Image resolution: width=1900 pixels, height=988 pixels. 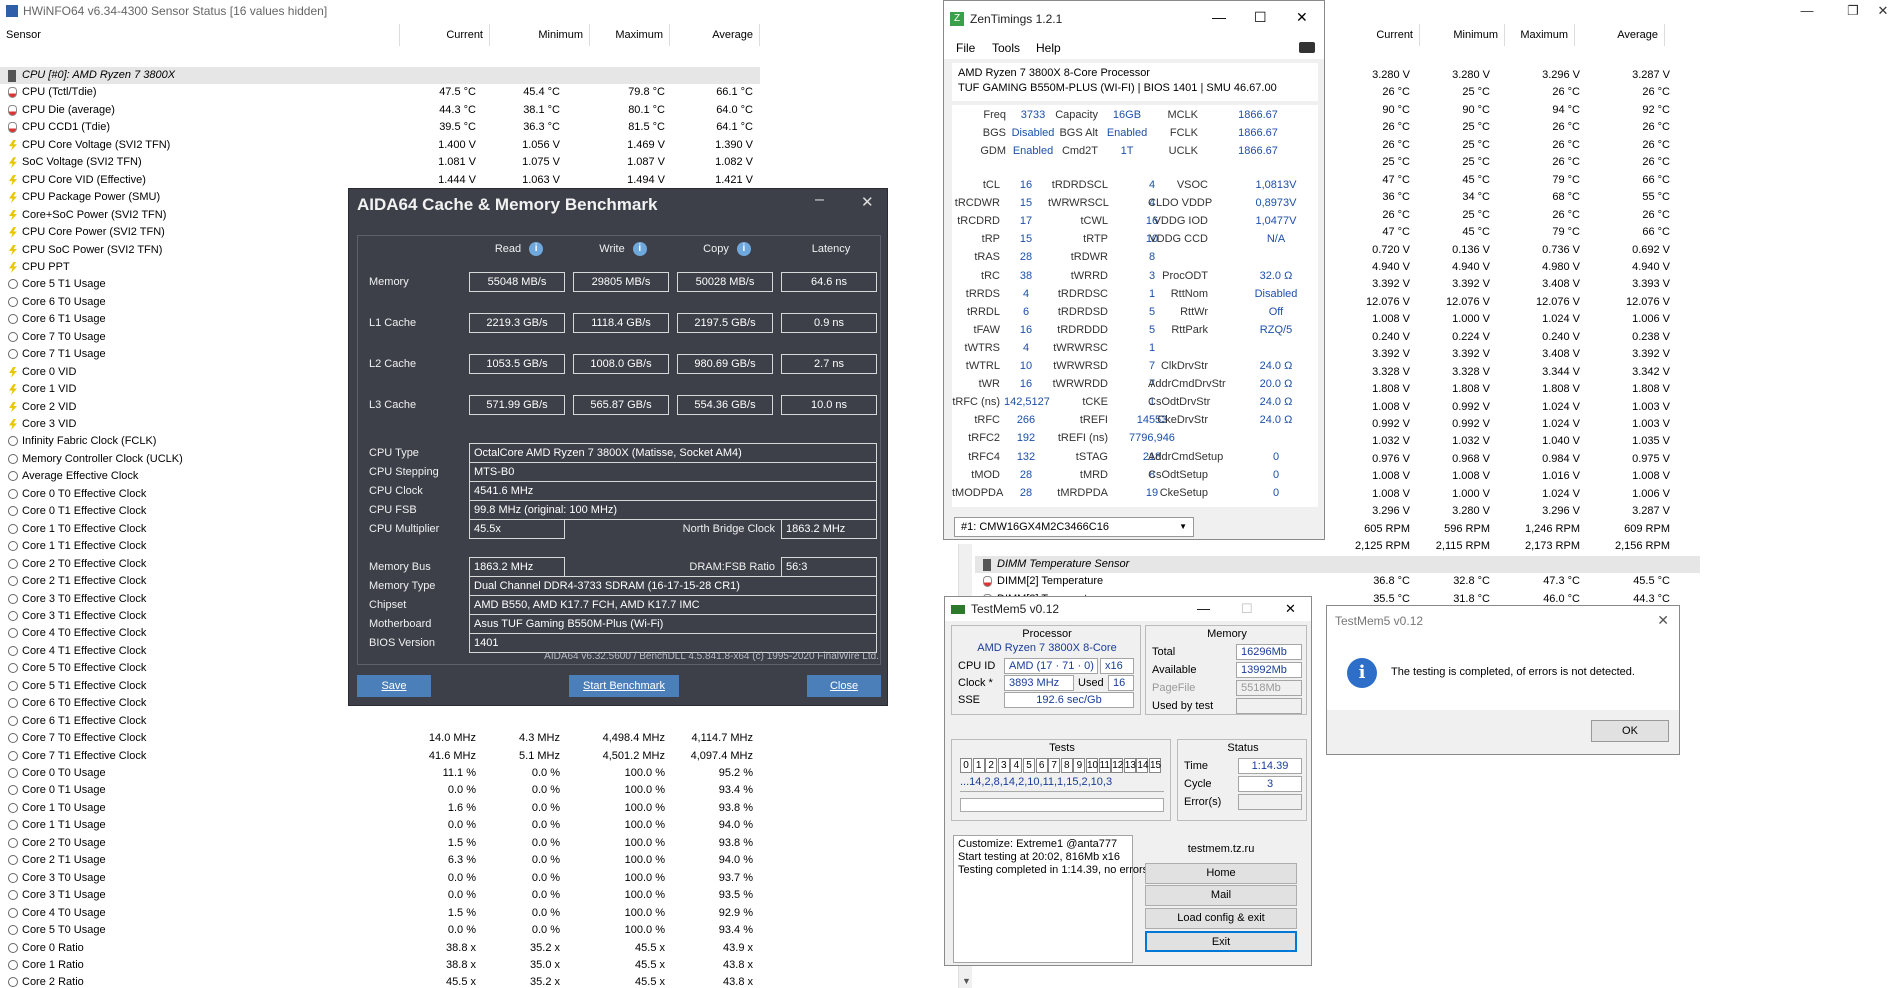 I want to click on cpuid-field: AMD (17 · 71 · 0), so click(x=1051, y=666).